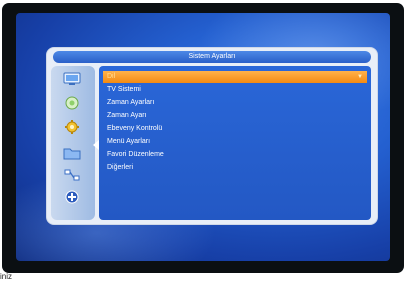  Describe the element at coordinates (120, 167) in the screenshot. I see `menu-item-label: Diğerleri` at that location.